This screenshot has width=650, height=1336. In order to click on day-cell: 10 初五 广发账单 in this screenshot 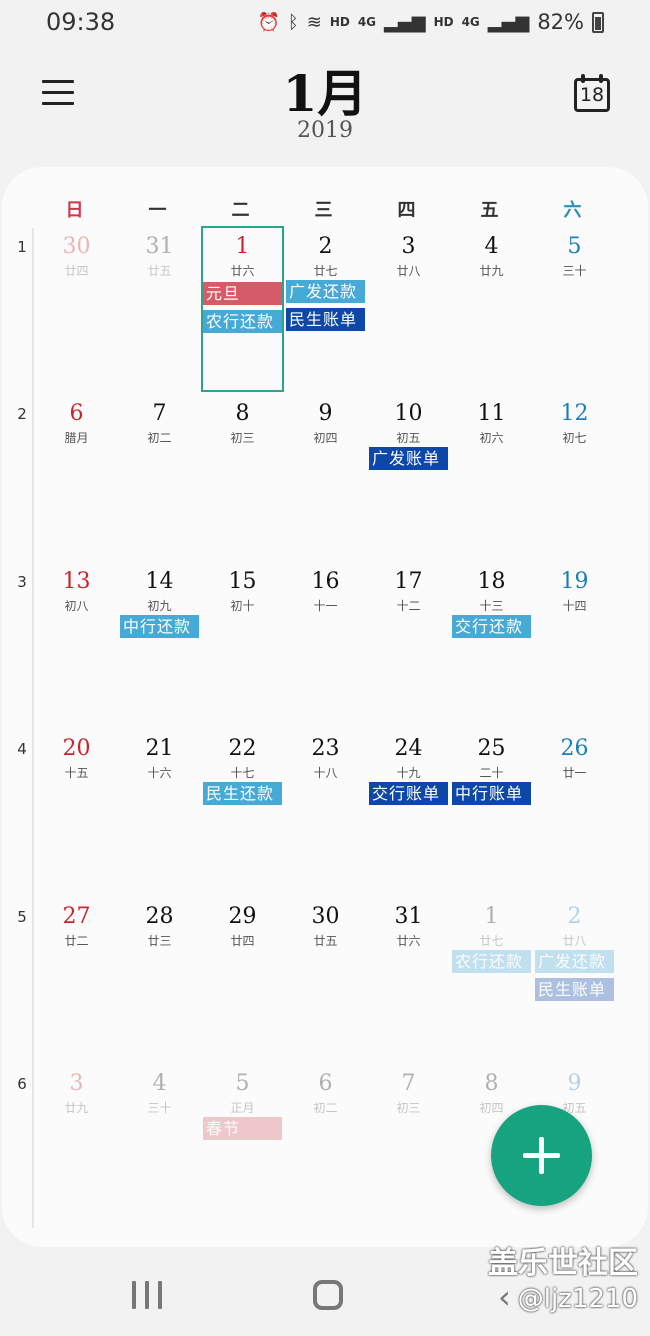, I will do `click(408, 476)`.